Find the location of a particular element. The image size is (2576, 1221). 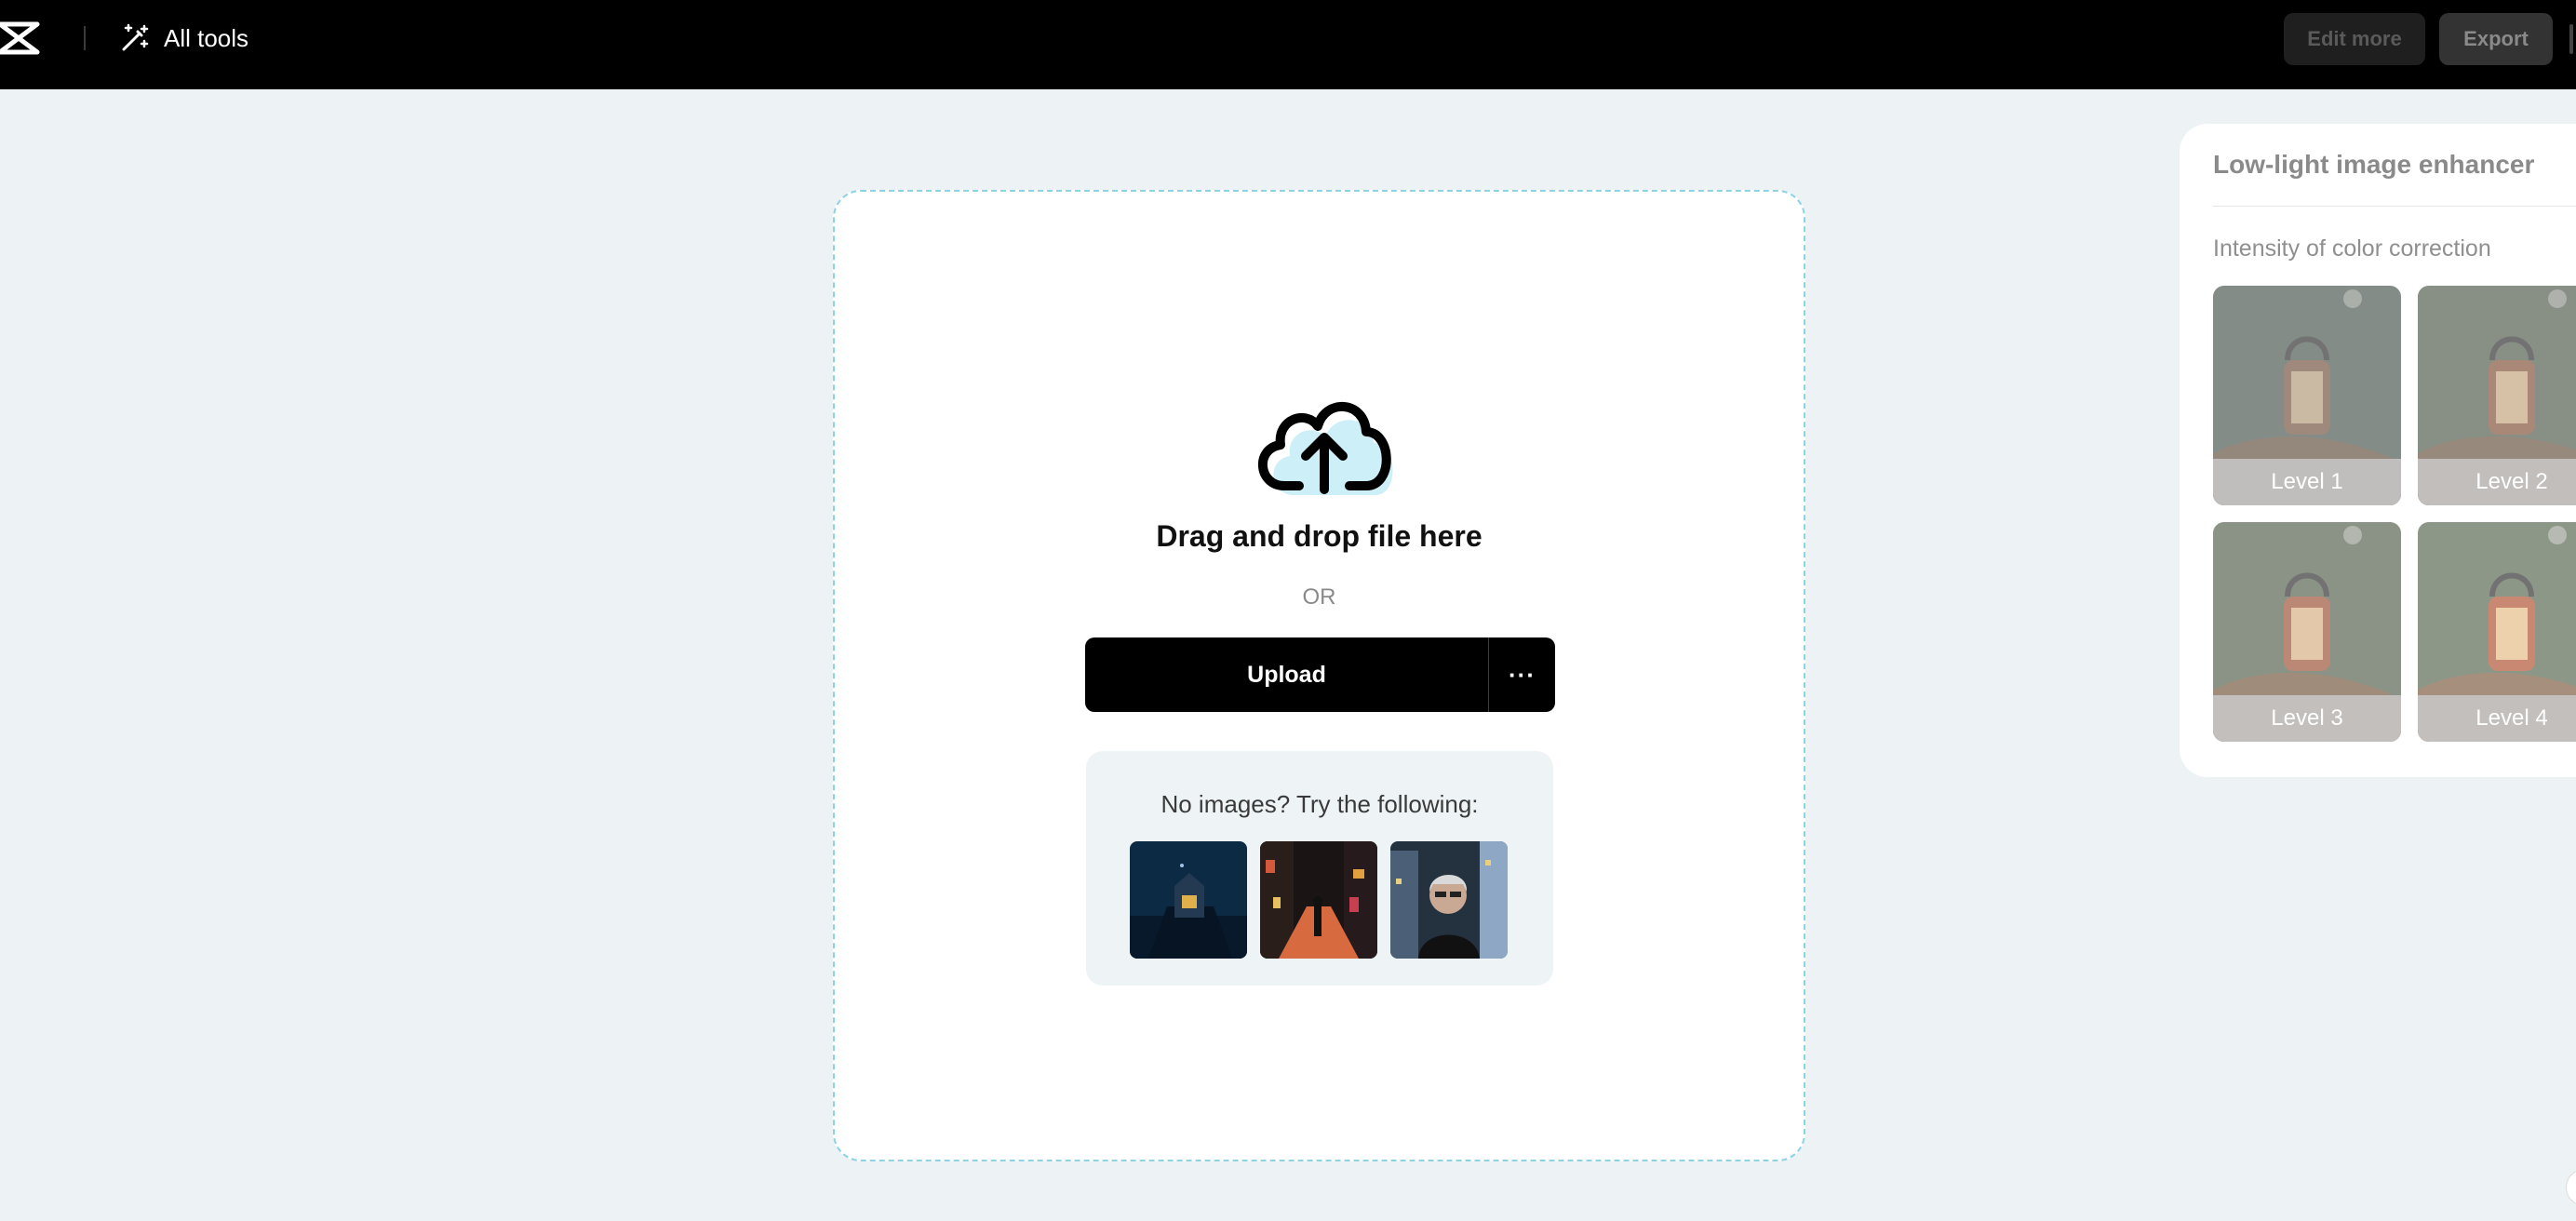

magic-wand-icon is located at coordinates (135, 37).